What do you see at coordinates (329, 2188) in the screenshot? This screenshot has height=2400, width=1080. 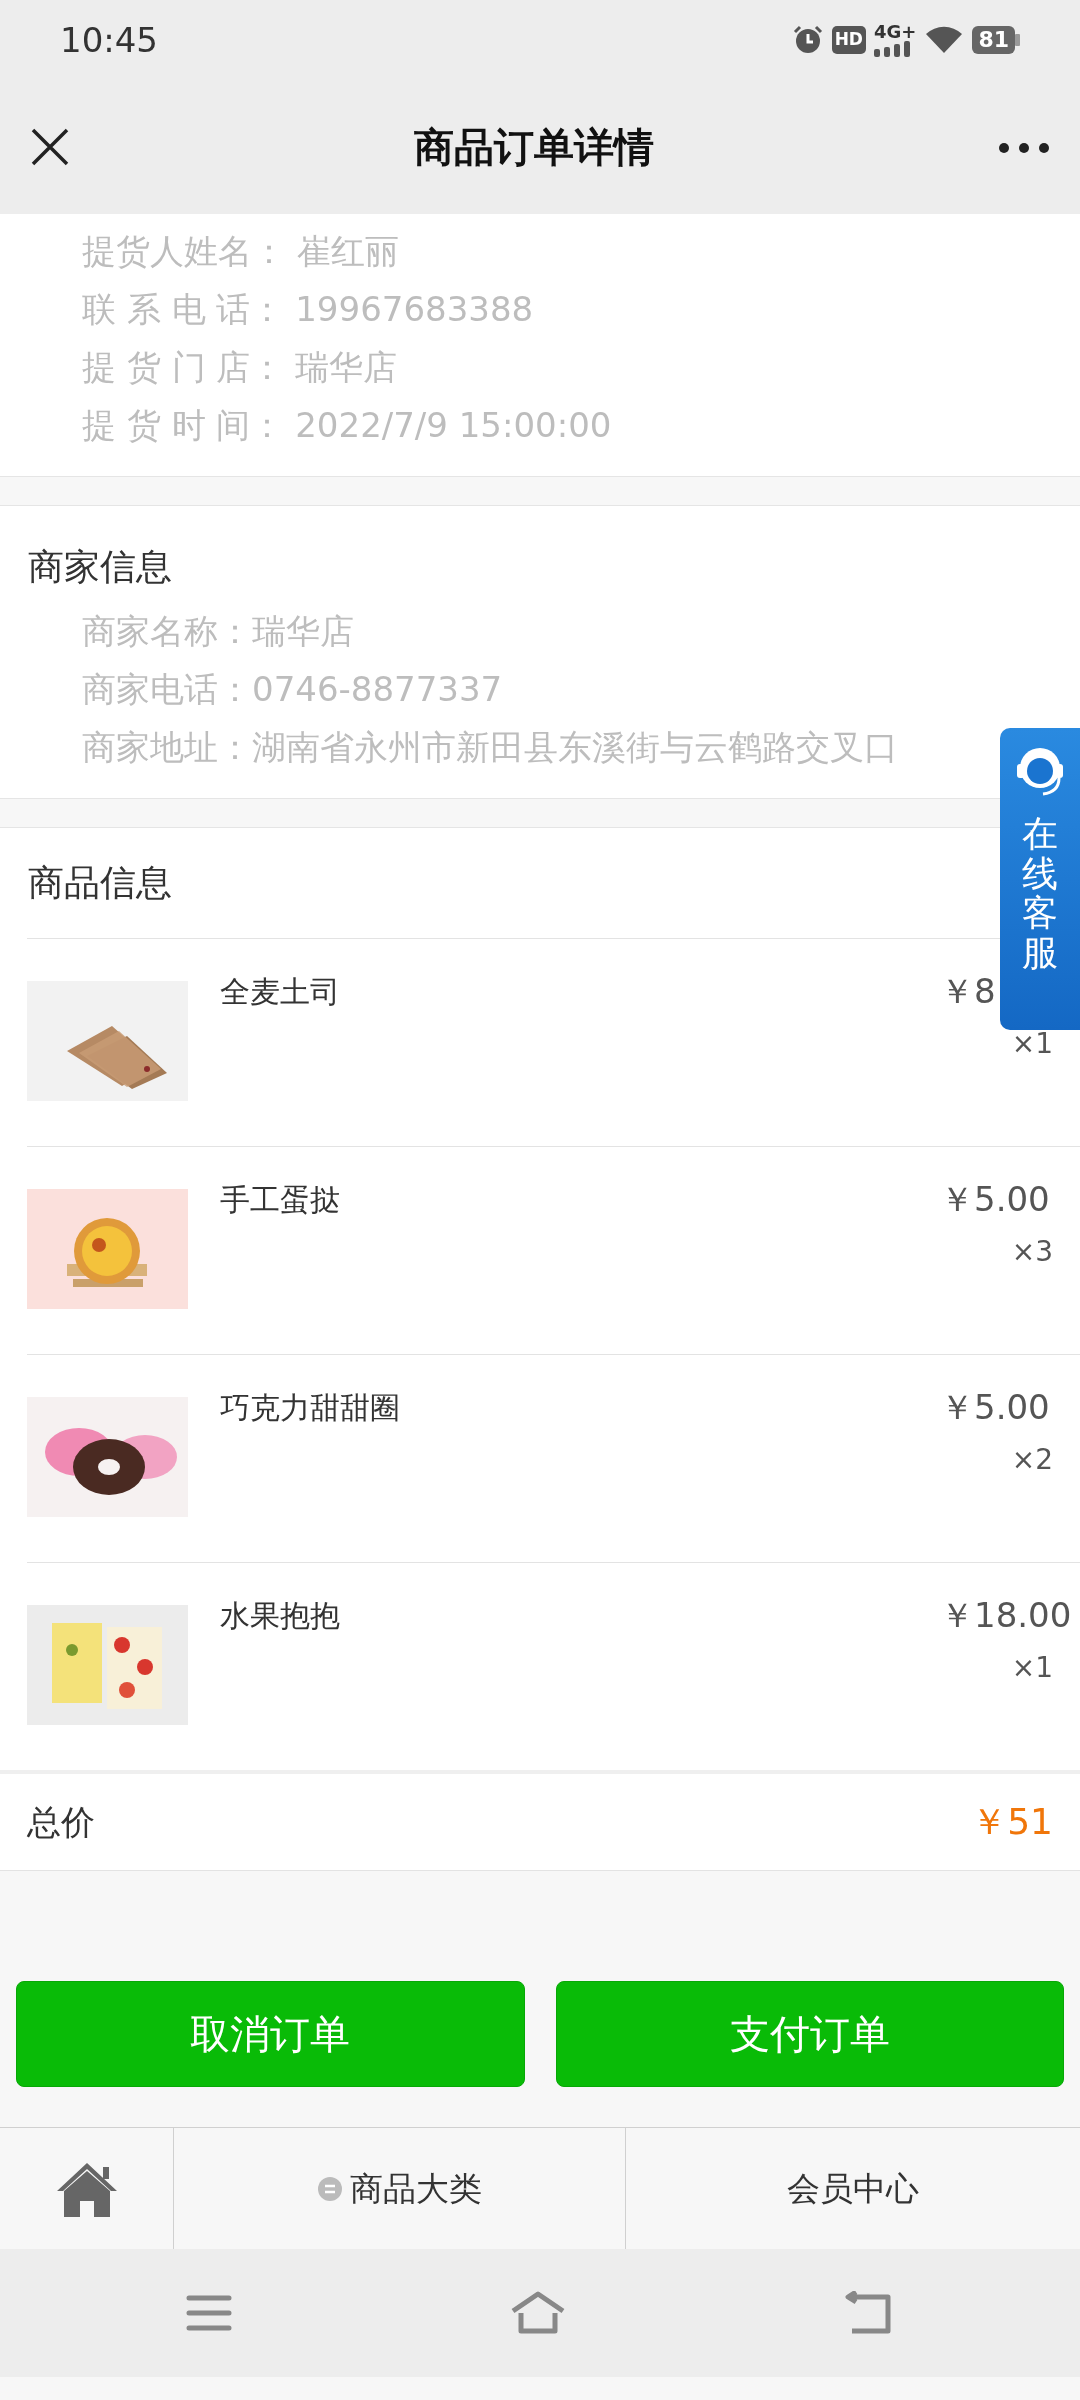 I see `list-icon` at bounding box center [329, 2188].